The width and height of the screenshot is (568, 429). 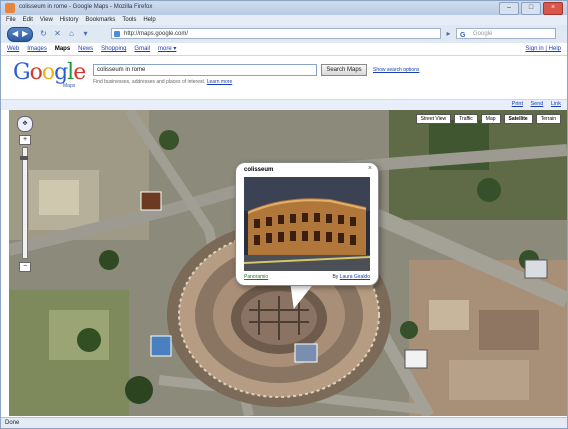 What do you see at coordinates (69, 86) in the screenshot?
I see `logo-maps-label: Maps` at bounding box center [69, 86].